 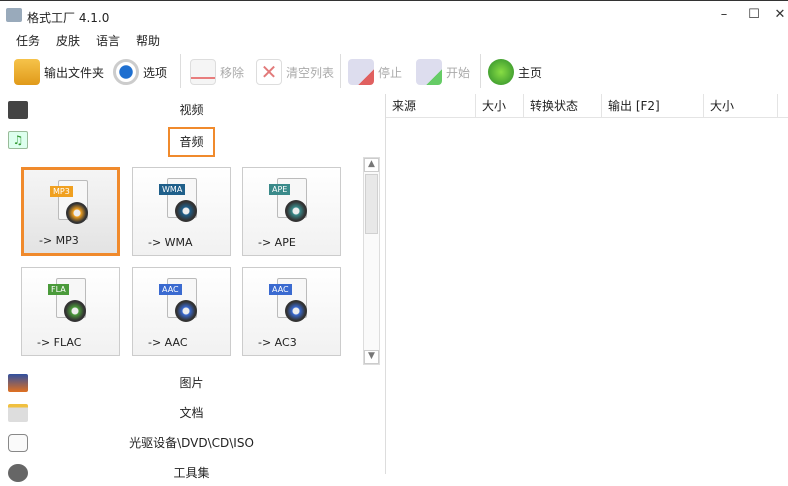 What do you see at coordinates (500, 106) in the screenshot?
I see `column-size: 大小` at bounding box center [500, 106].